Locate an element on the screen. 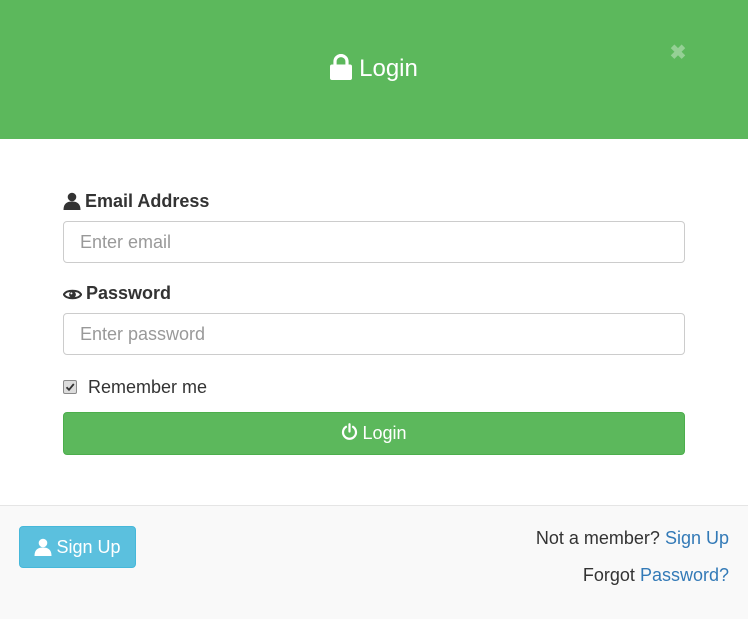 The height and width of the screenshot is (619, 748). signup-button-label: Sign Up is located at coordinates (88, 547).